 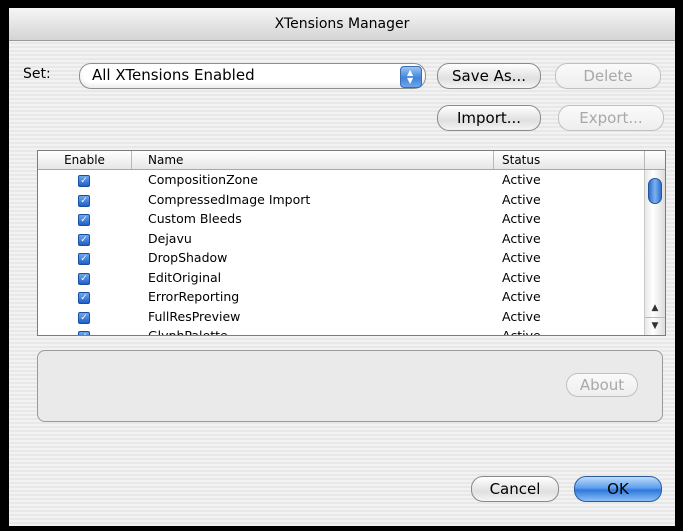 What do you see at coordinates (341, 278) in the screenshot?
I see `table-row: ✓ EditOriginal Active` at bounding box center [341, 278].